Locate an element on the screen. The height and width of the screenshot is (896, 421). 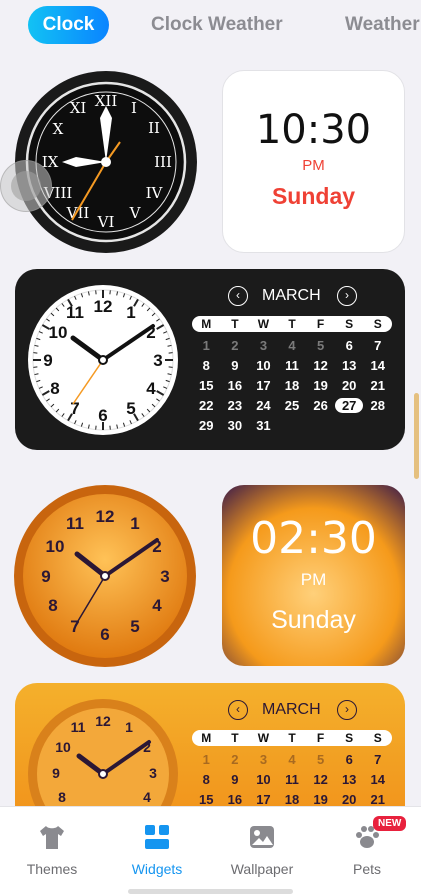
weekday-header: MTWTFSS is located at coordinates (292, 738).